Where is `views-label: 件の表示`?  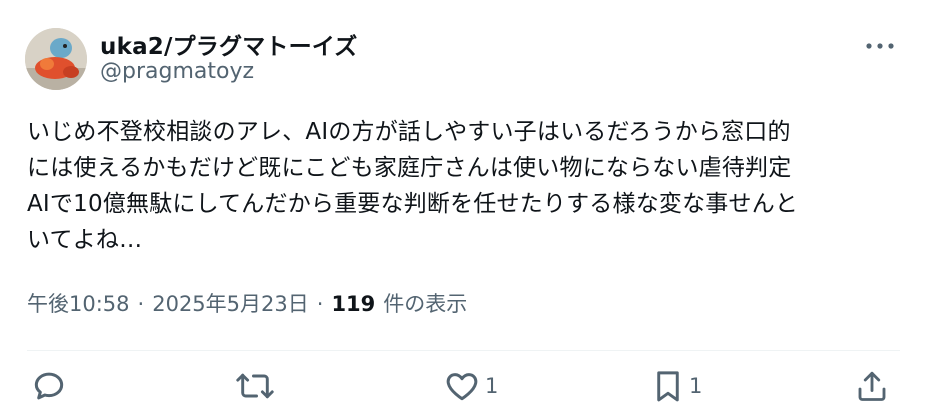
views-label: 件の表示 is located at coordinates (425, 303).